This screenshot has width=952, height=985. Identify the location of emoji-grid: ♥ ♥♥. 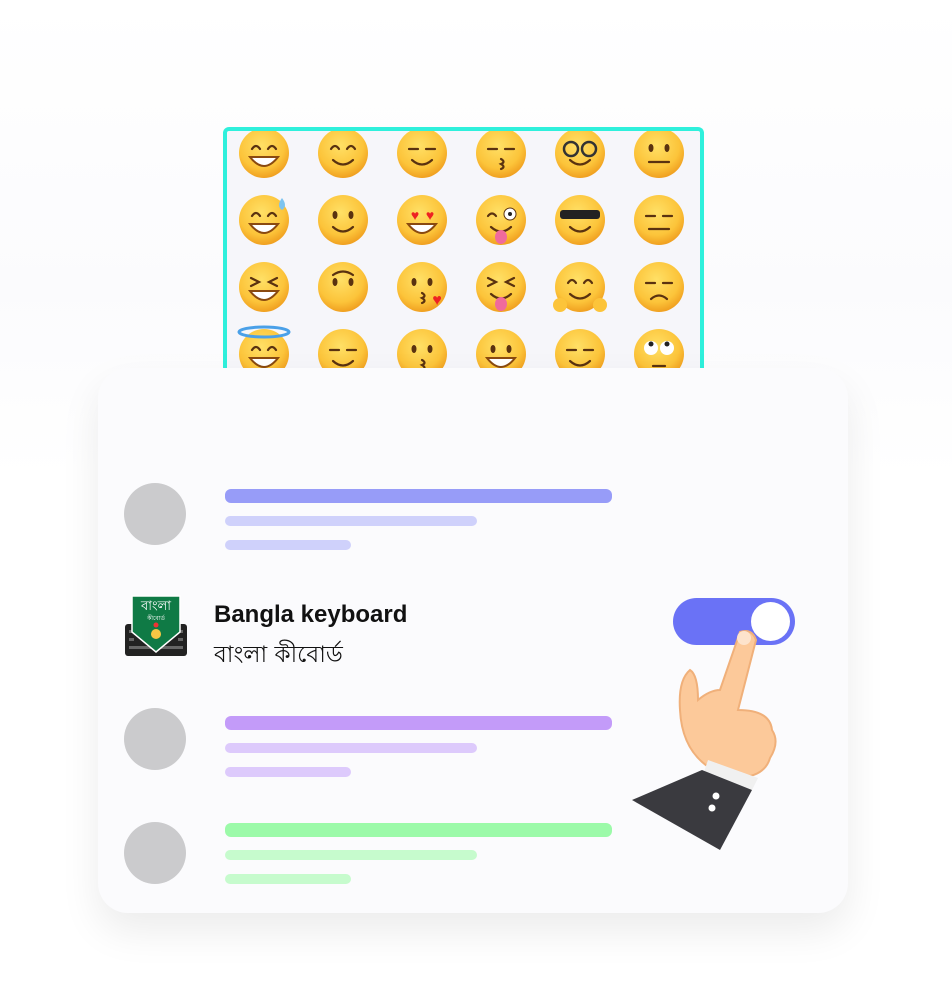
(460, 255).